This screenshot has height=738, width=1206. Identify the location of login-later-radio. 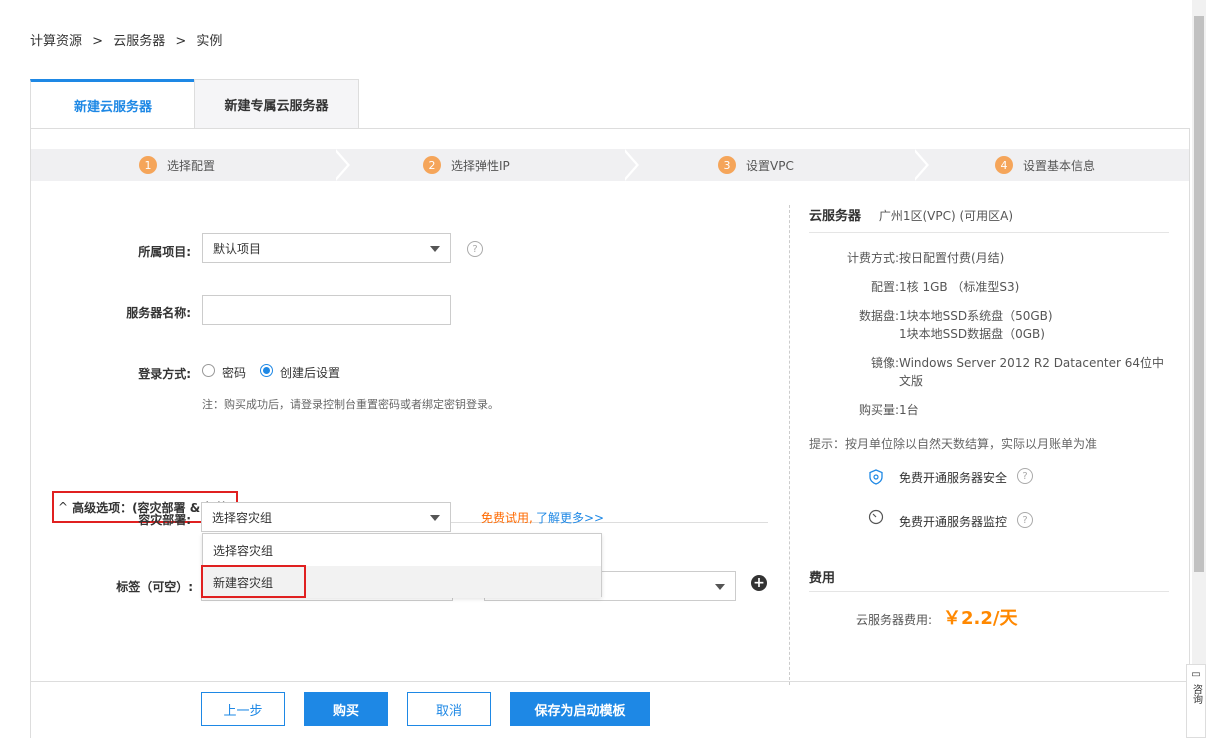
(266, 370).